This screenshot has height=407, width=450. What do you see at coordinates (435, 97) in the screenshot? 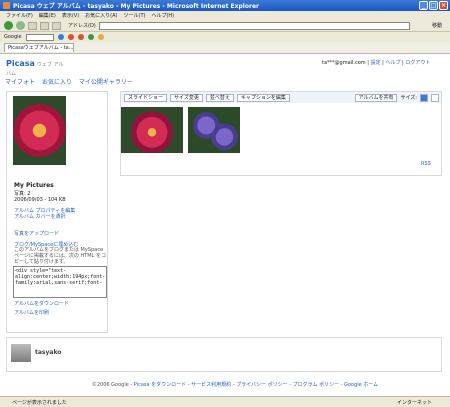
I see `size-large-button` at bounding box center [435, 97].